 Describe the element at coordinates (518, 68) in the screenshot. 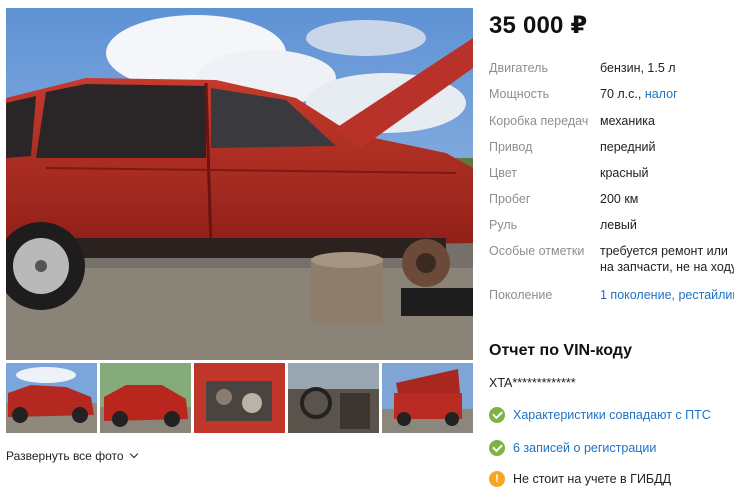

I see `spec-label: Двигатель` at that location.